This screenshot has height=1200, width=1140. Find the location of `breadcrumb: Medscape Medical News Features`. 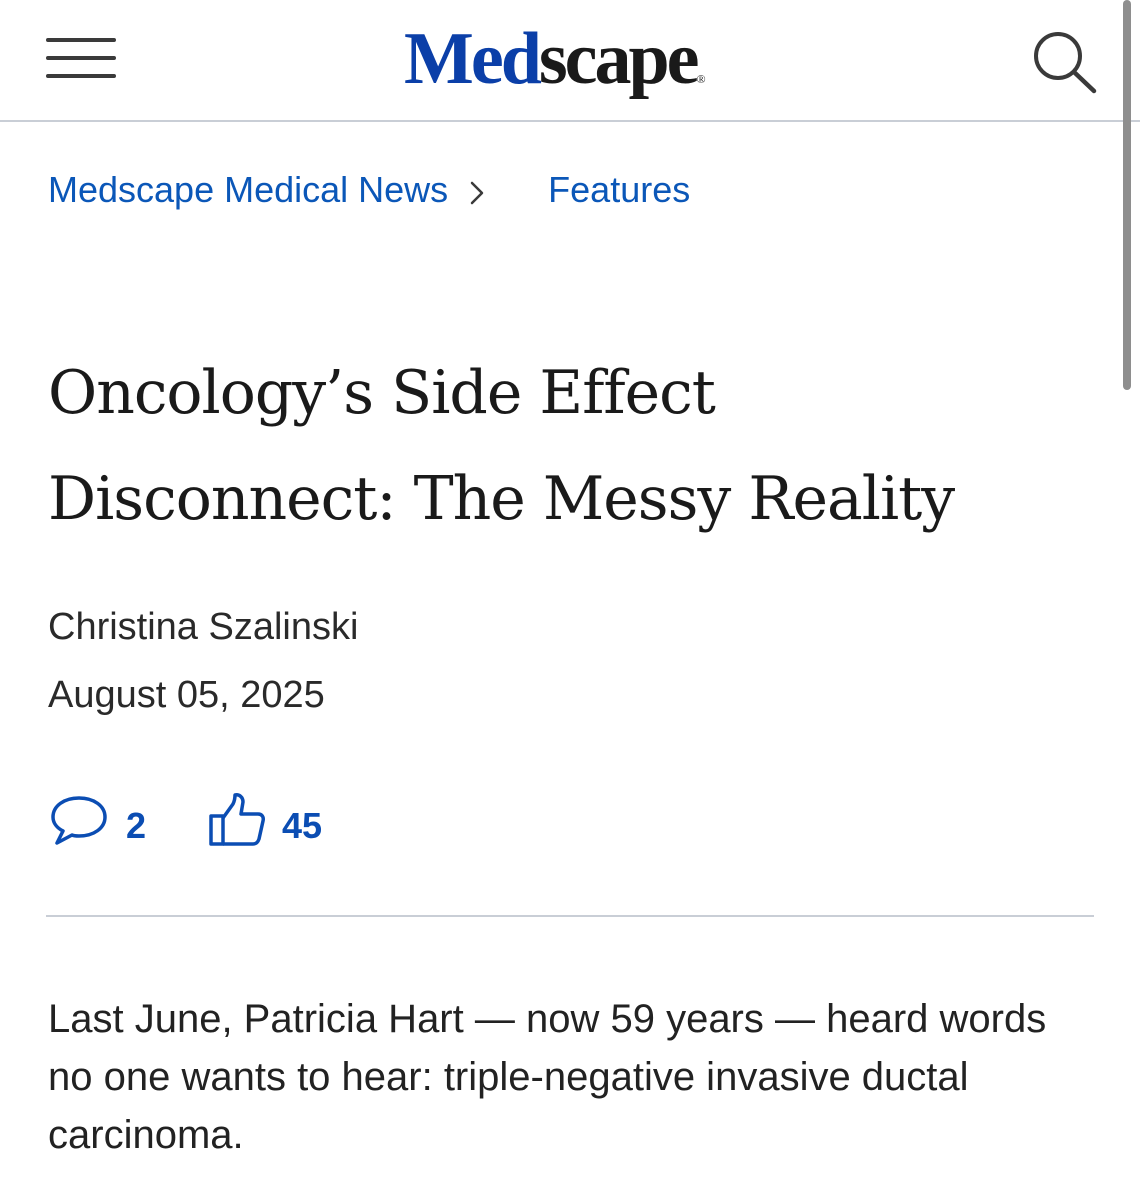

breadcrumb: Medscape Medical News Features is located at coordinates (369, 190).